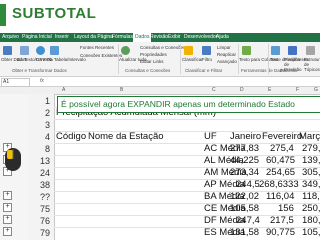  Describe the element at coordinates (311, 184) in the screenshot. I see `value-cell: 349,6` at that location.